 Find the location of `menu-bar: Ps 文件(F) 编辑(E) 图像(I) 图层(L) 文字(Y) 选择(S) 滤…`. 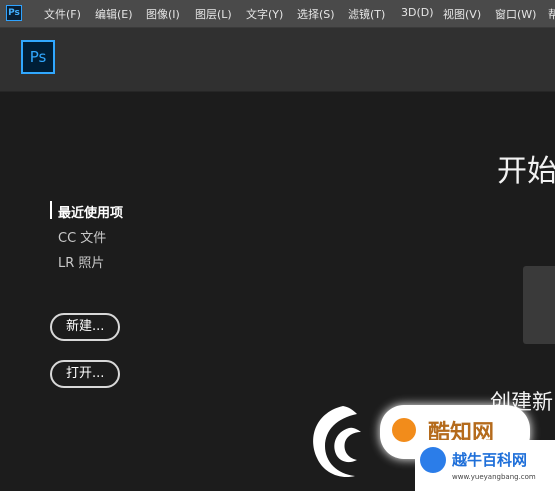

menu-bar: Ps 文件(F) 编辑(E) 图像(I) 图层(L) 文字(Y) 选择(S) 滤… is located at coordinates (277, 14).